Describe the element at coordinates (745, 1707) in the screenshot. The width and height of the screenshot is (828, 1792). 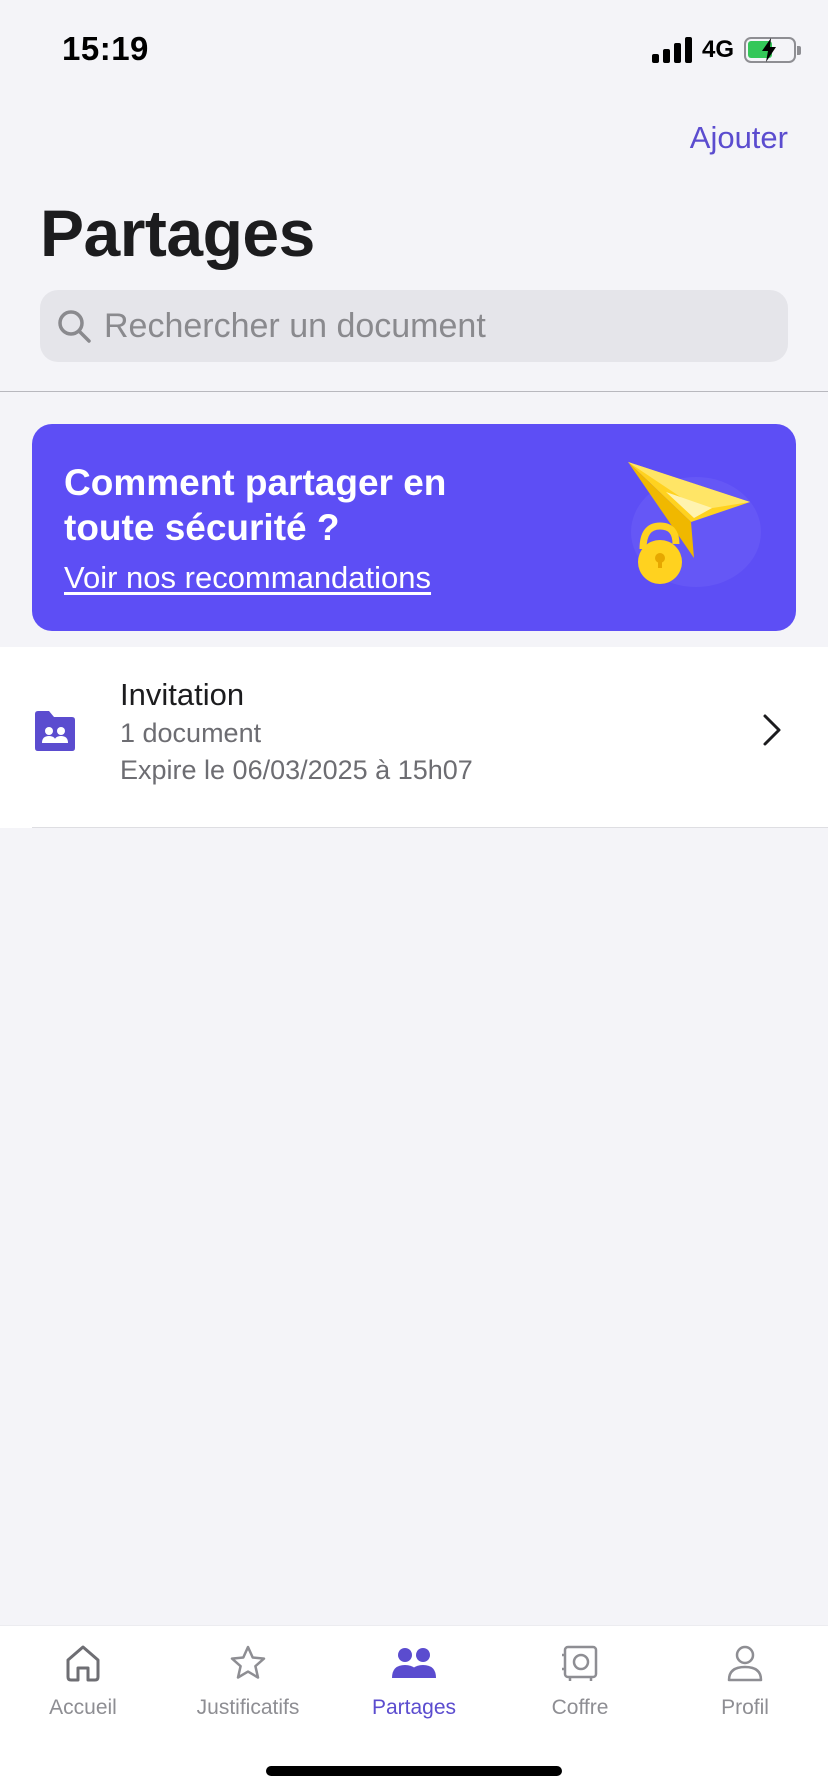
I see `tab-label: Profil` at that location.